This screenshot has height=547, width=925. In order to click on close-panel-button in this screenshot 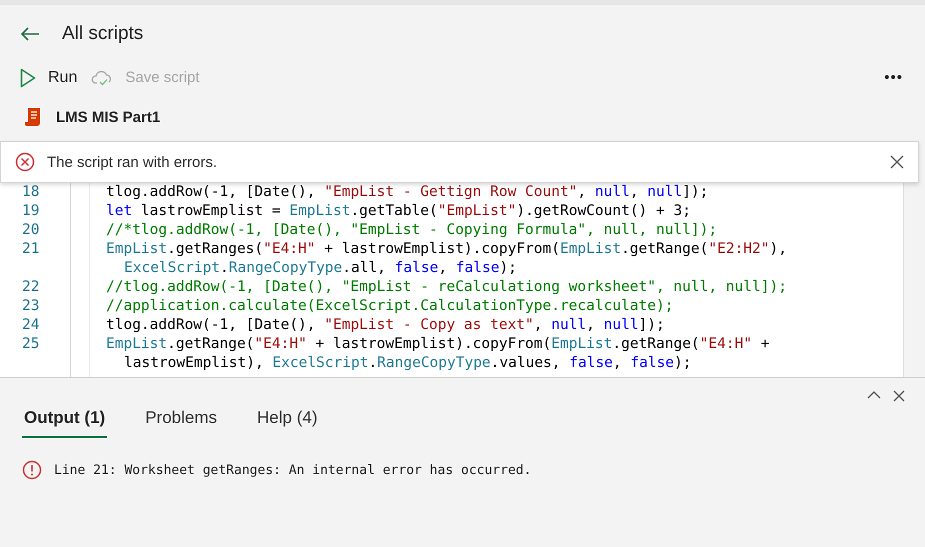, I will do `click(899, 396)`.